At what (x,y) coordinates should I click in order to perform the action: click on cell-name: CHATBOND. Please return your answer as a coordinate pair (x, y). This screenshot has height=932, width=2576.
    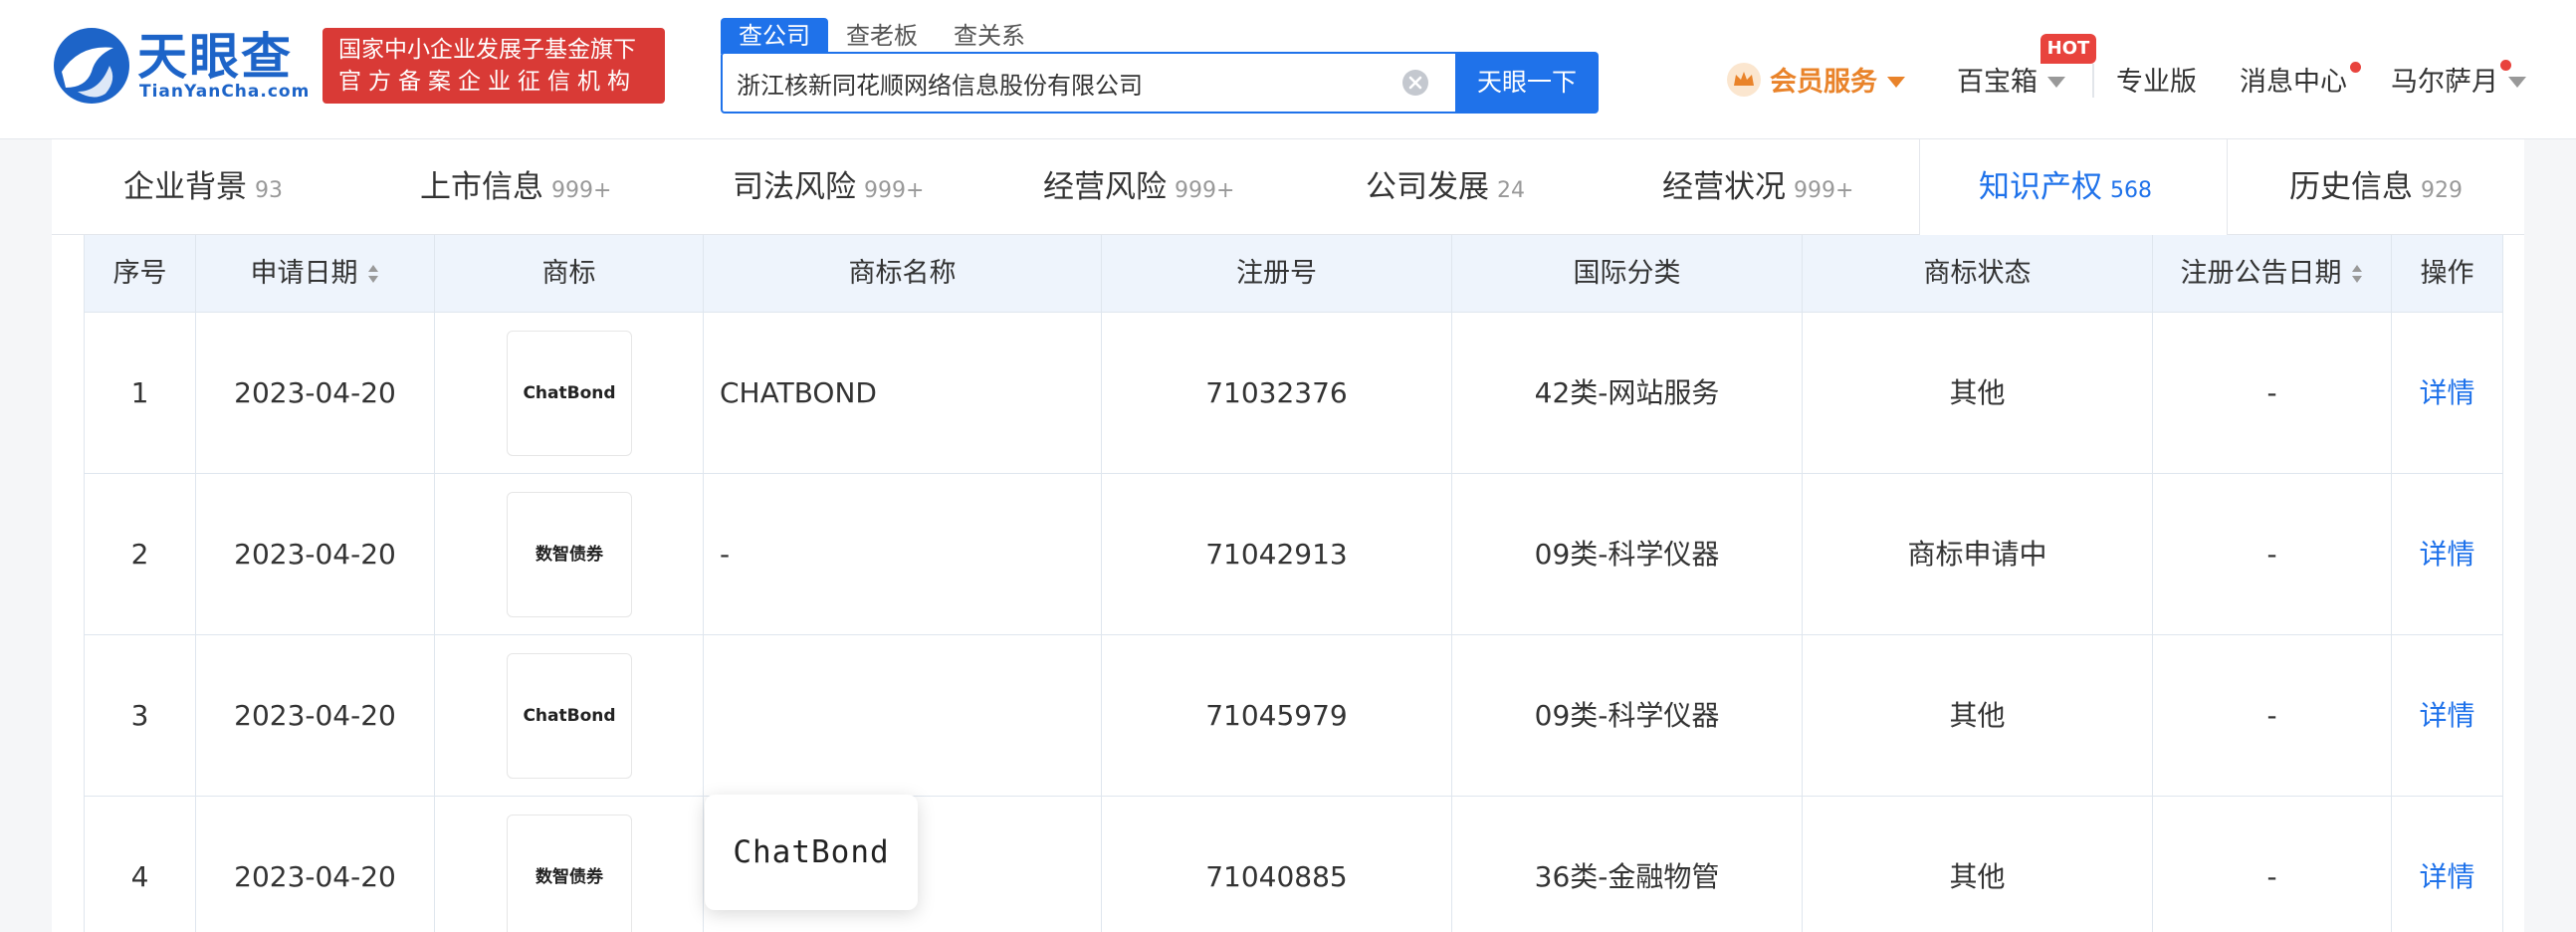
    Looking at the image, I should click on (903, 393).